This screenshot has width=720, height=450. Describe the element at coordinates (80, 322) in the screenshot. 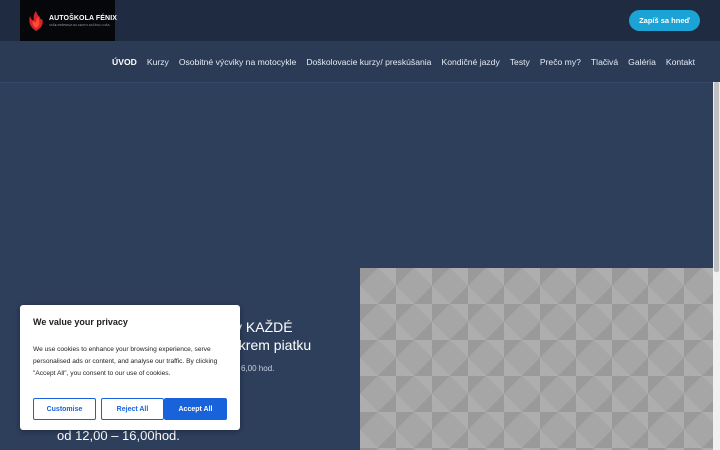

I see `cookie-title: We value your privacy` at that location.